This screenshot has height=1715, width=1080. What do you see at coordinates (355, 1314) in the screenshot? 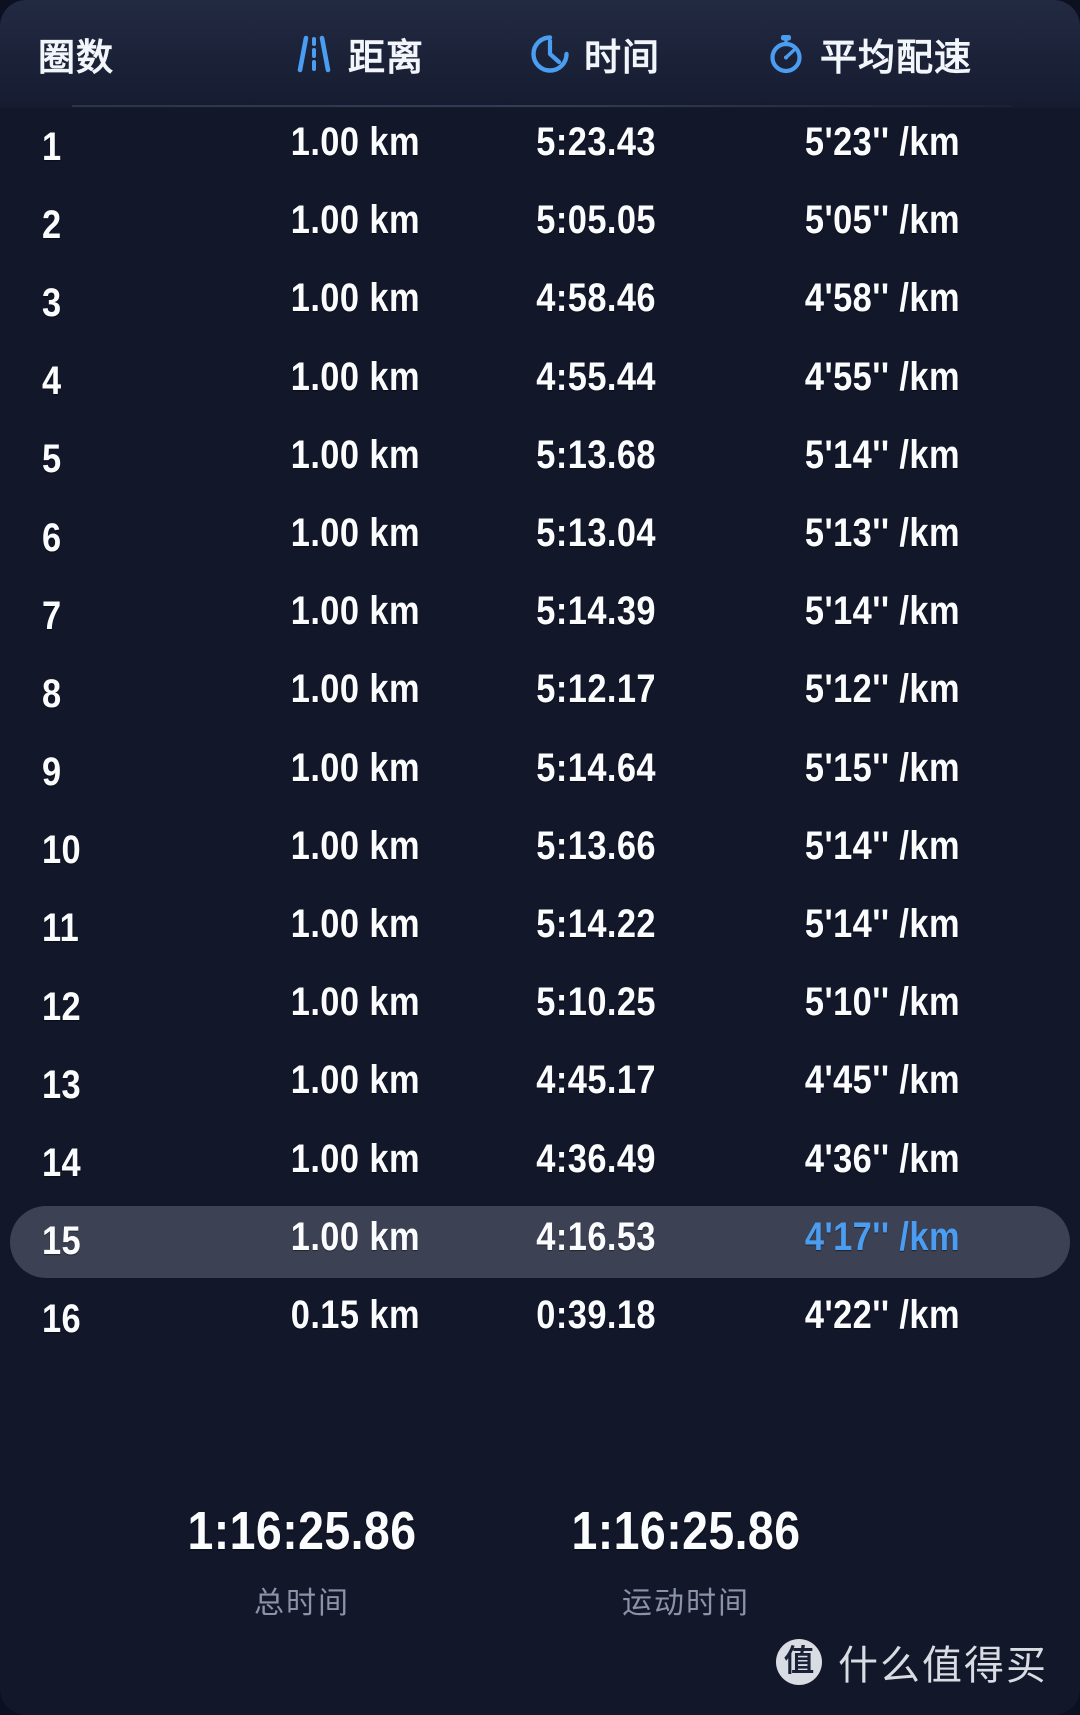
I see `cell-distance-value: 0.15 km` at bounding box center [355, 1314].